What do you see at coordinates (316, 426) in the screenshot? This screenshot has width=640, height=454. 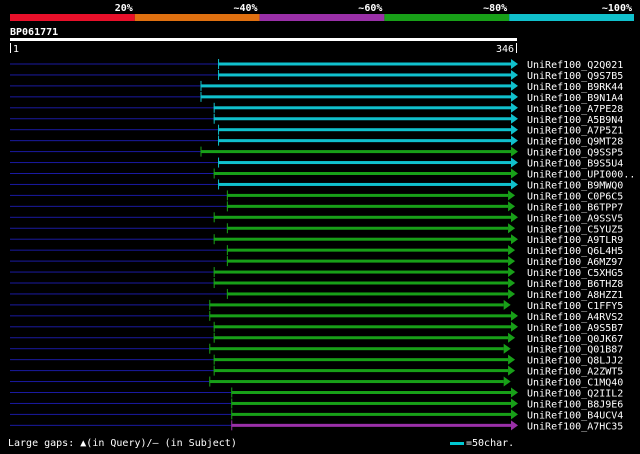 I see `hit-row: UniRef100_A7HC35` at bounding box center [316, 426].